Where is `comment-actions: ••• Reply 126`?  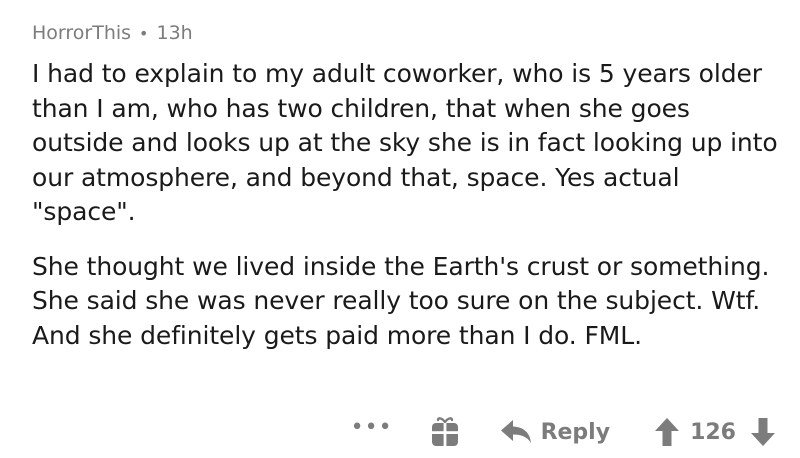
comment-actions: ••• Reply 126 is located at coordinates (563, 432).